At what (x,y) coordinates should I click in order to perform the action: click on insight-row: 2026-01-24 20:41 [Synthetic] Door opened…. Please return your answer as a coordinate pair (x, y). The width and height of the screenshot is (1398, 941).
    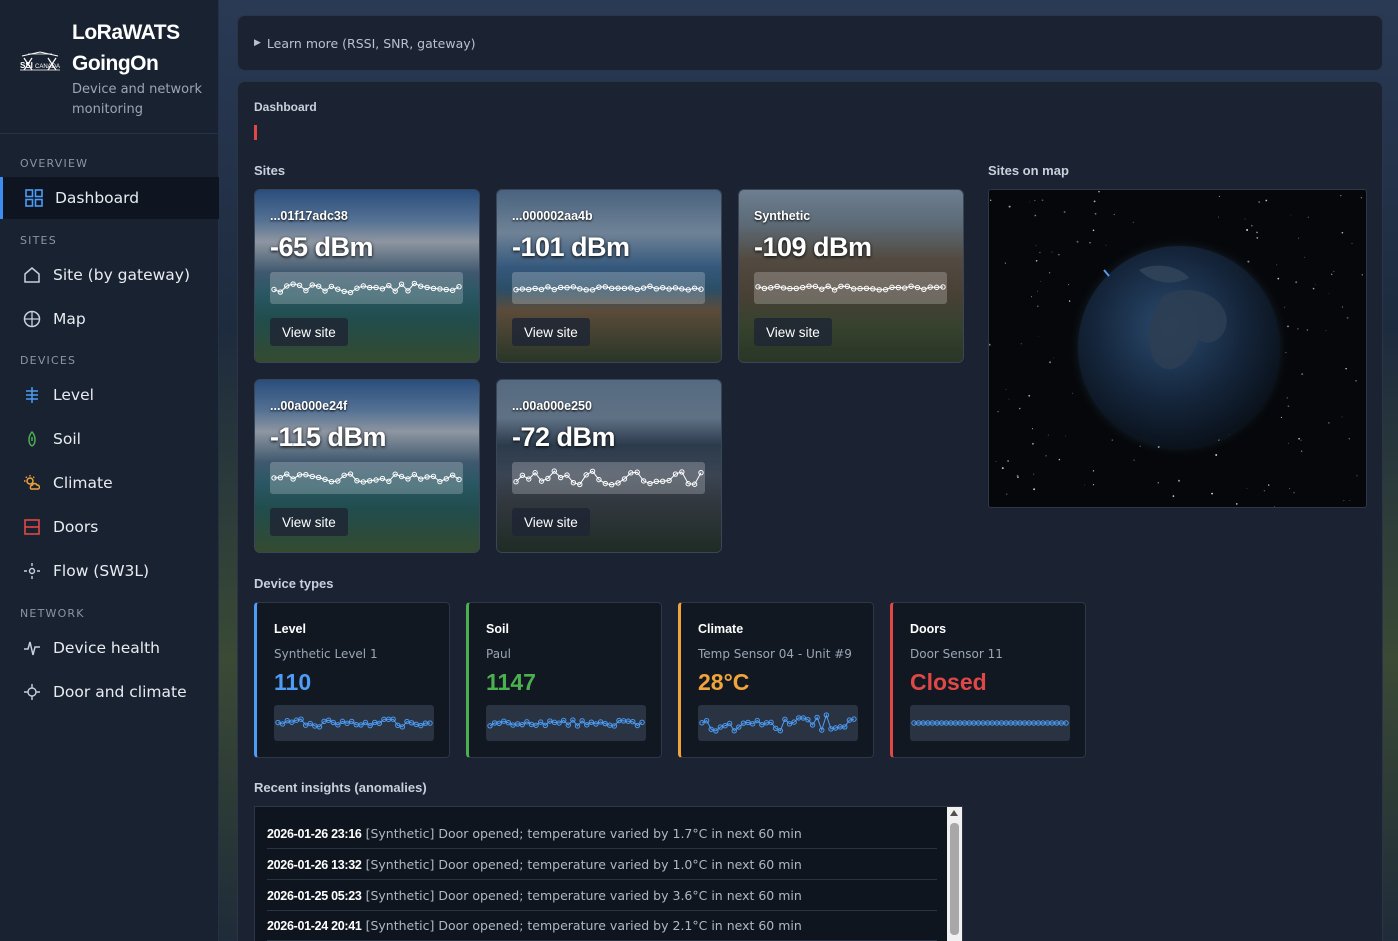
    Looking at the image, I should click on (602, 926).